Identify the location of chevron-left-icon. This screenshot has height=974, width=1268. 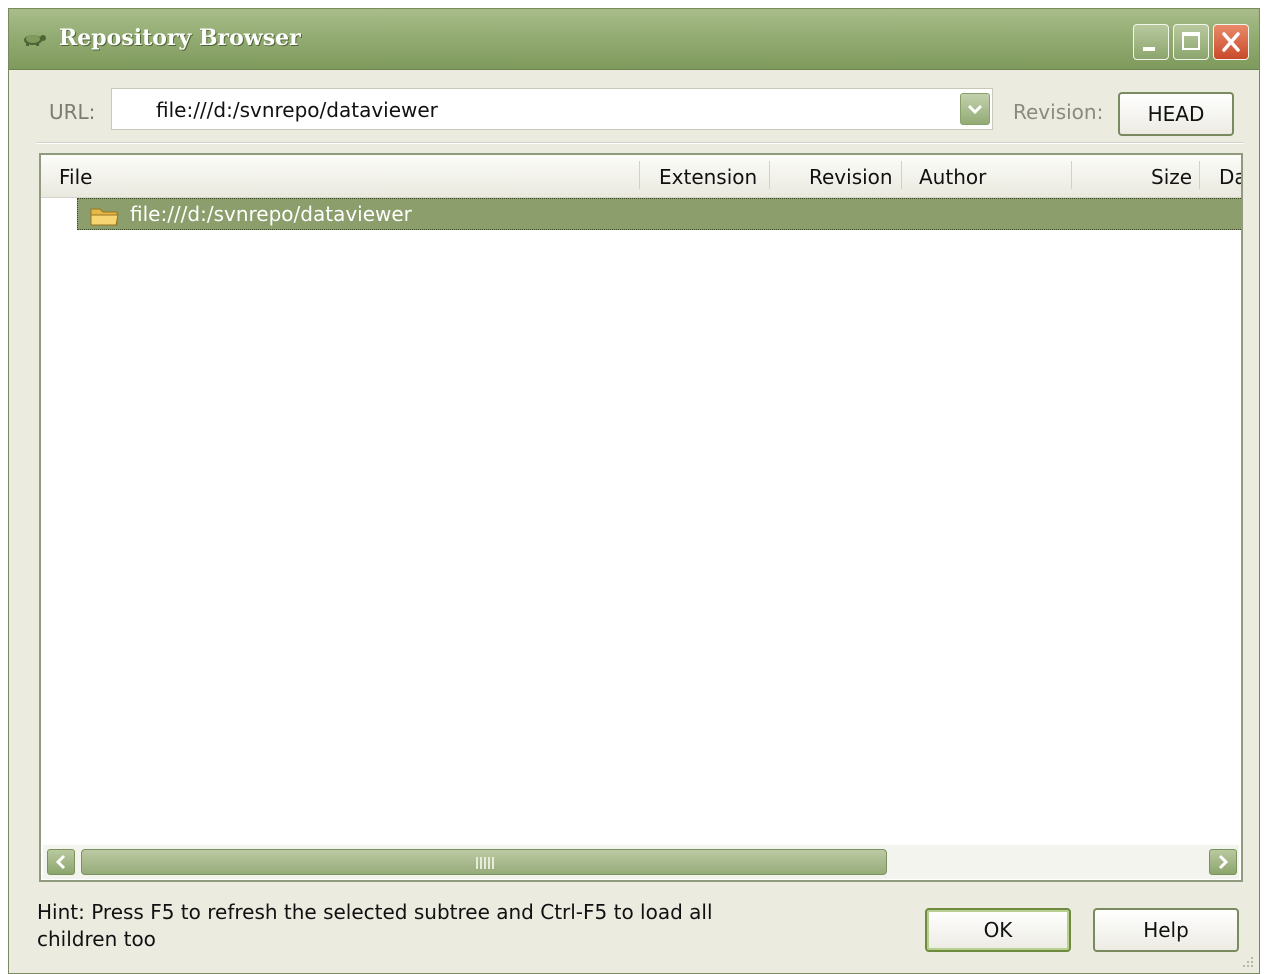
(60, 862).